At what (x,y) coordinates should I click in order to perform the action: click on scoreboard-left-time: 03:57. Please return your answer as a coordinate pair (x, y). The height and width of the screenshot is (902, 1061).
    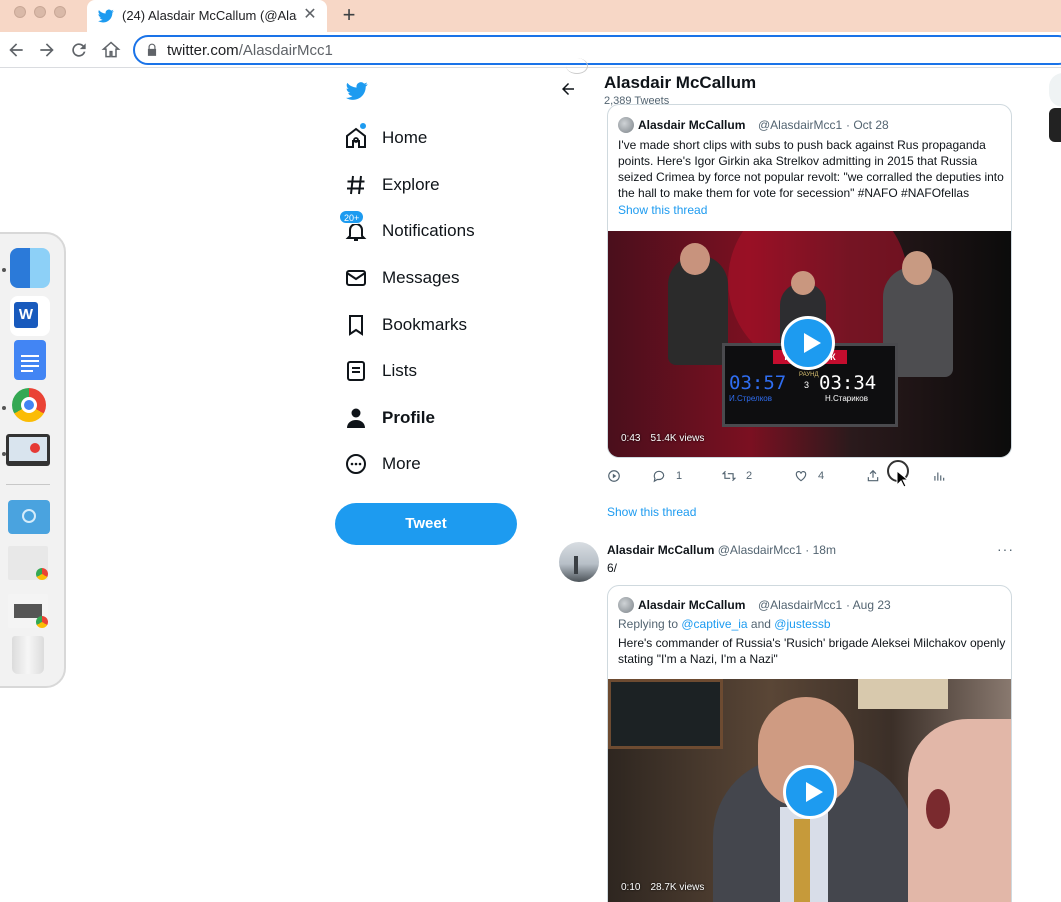
    Looking at the image, I should click on (758, 383).